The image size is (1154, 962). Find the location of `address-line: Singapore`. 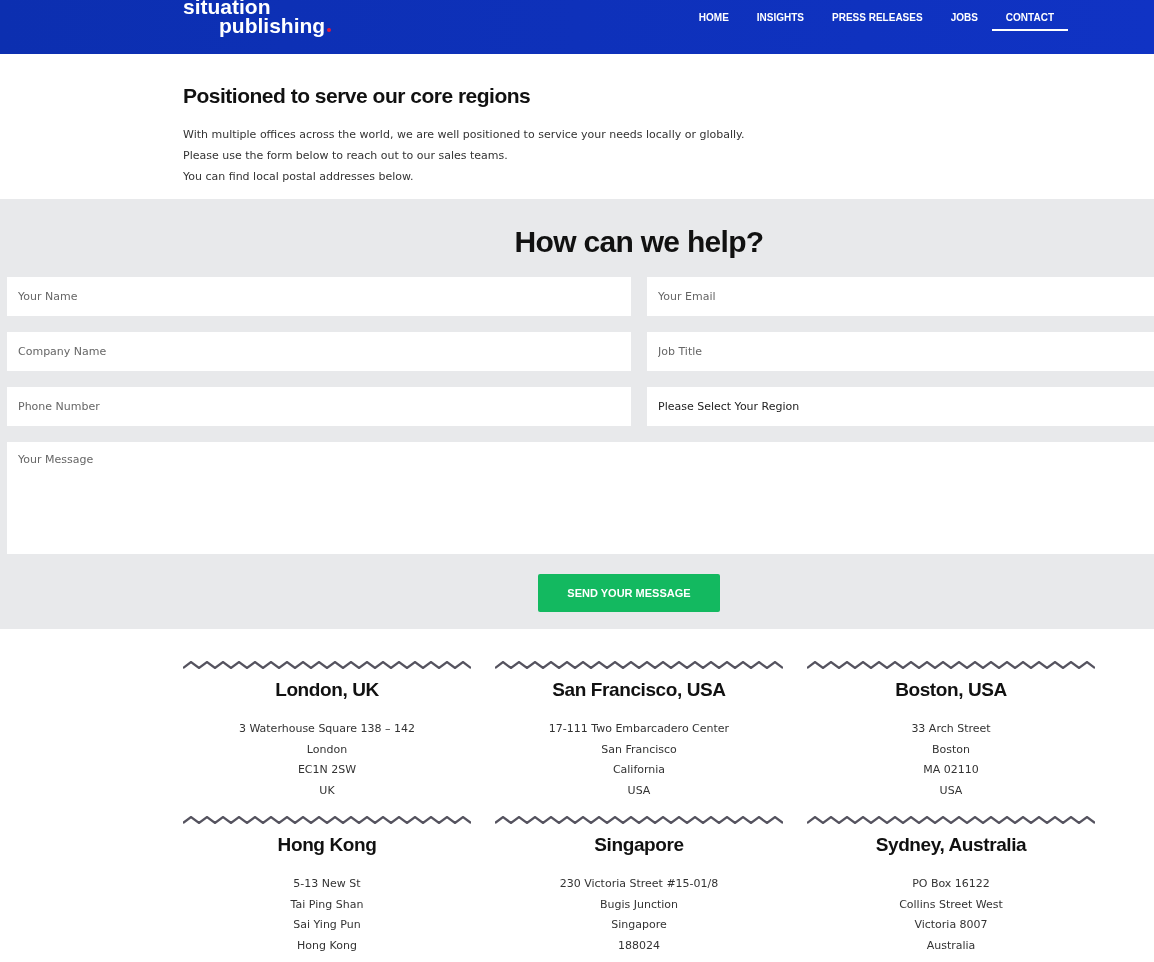

address-line: Singapore is located at coordinates (639, 925).